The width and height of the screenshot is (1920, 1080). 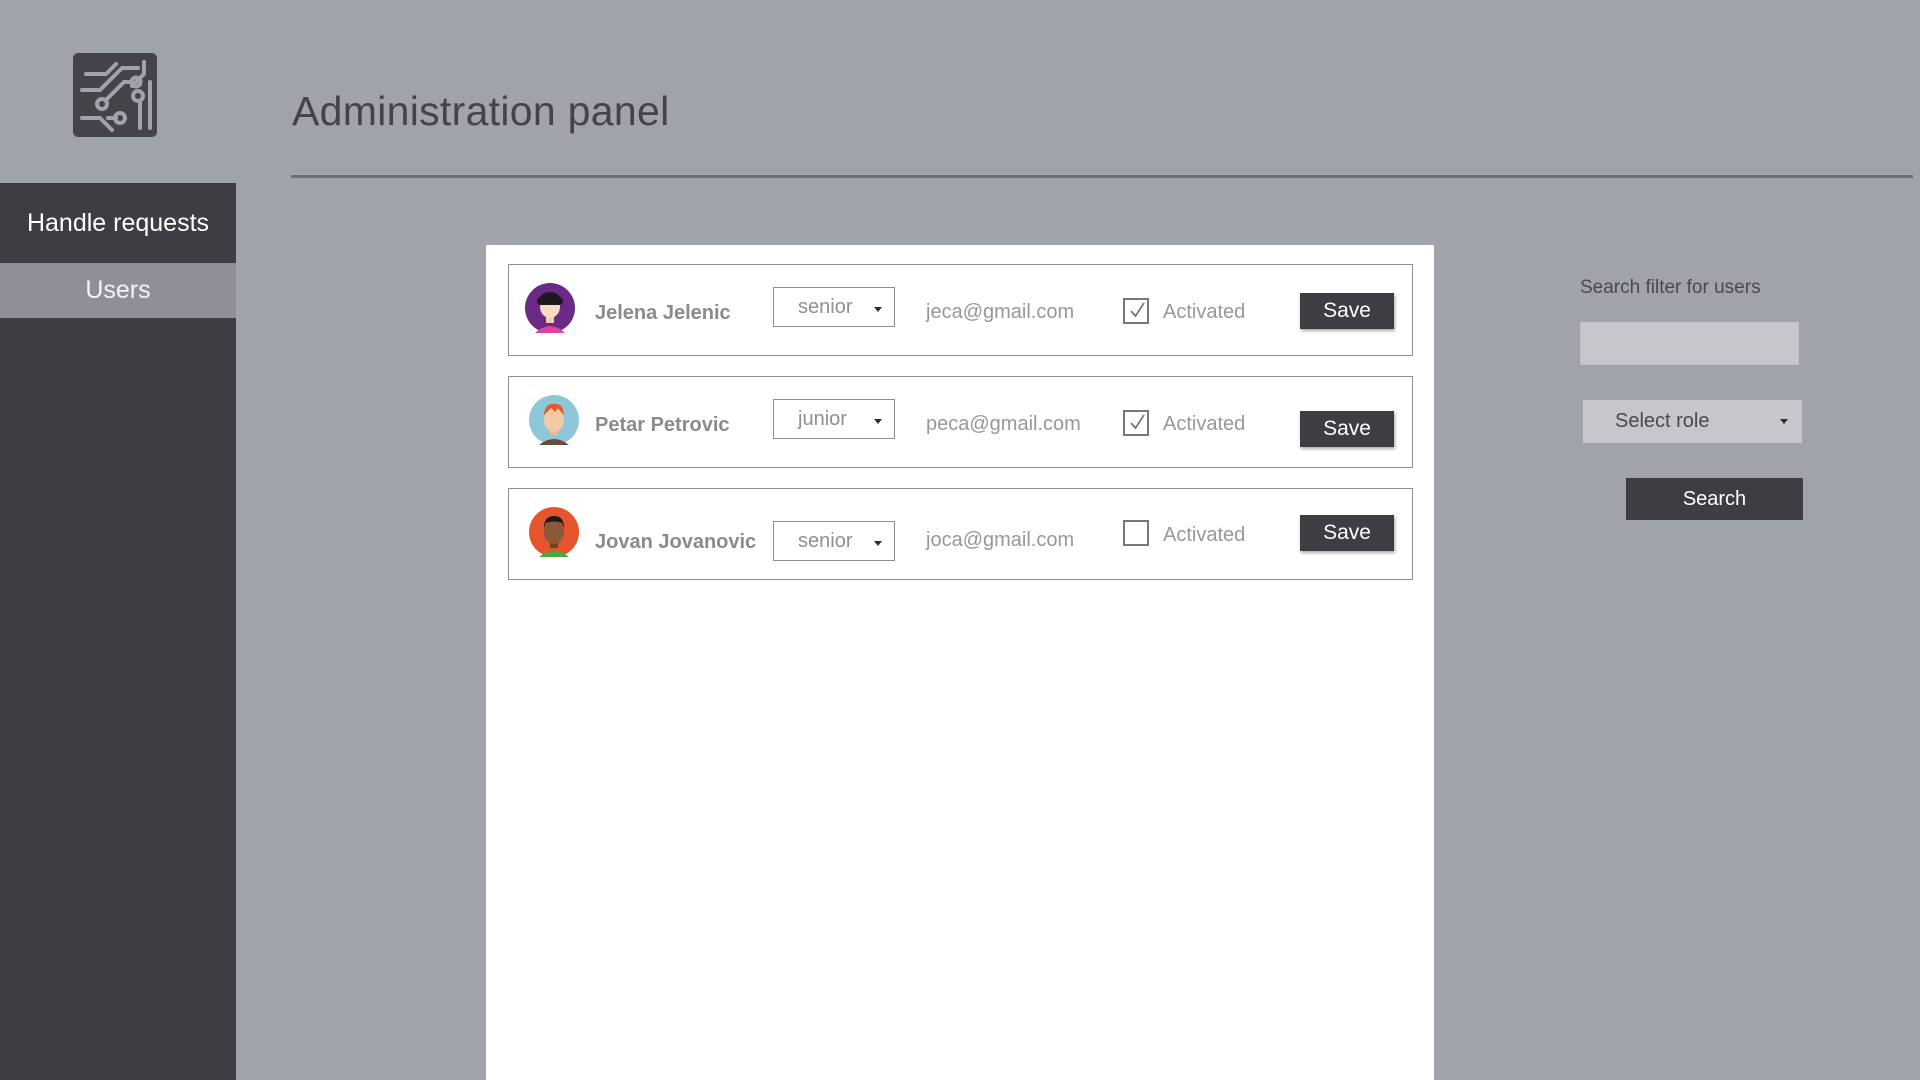 I want to click on page-title: Administration panel, so click(x=481, y=111).